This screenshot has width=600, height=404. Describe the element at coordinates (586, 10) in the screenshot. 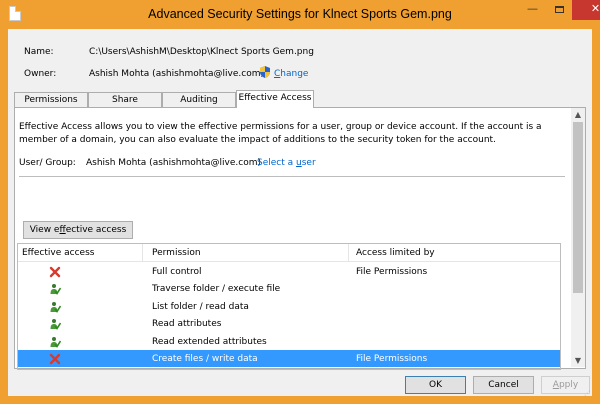

I see `close-button: ✕` at that location.